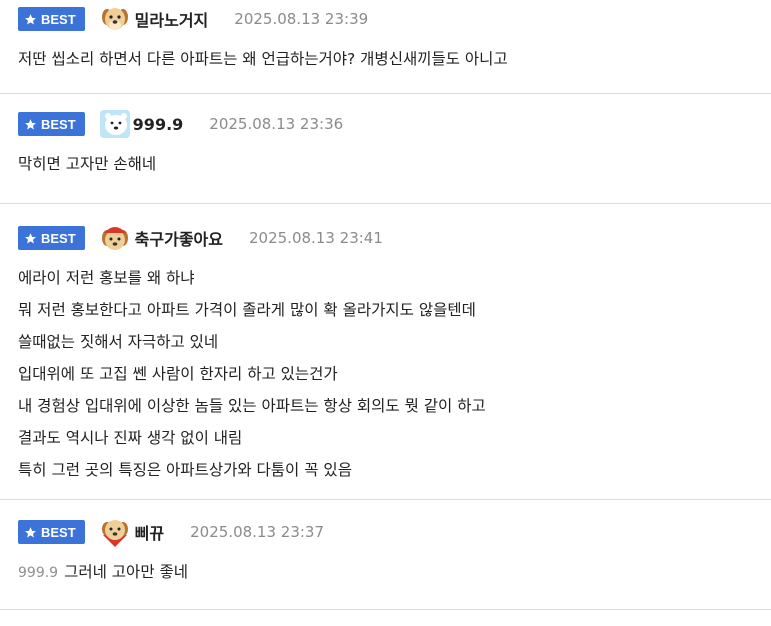  Describe the element at coordinates (185, 470) in the screenshot. I see `comment-line: 특히 그런 곳의 특징은 아파트상가와 다툼이 꼭 있음` at that location.